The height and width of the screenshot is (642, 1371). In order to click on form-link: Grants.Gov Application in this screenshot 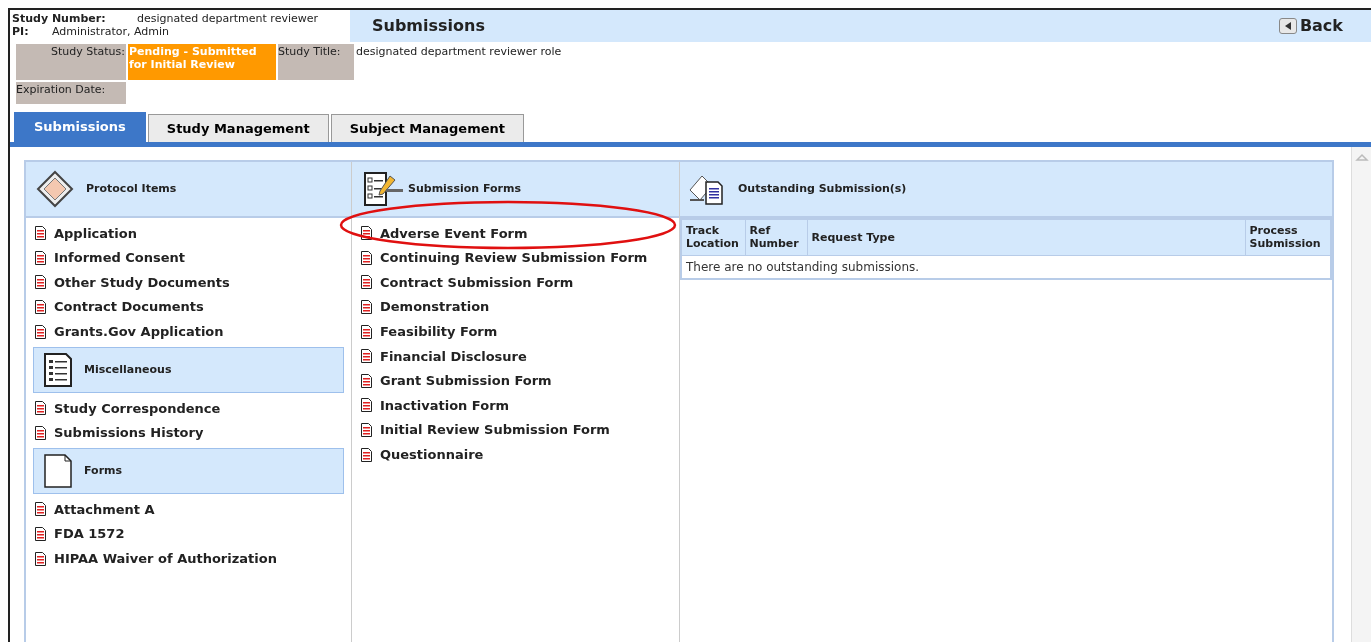, I will do `click(139, 331)`.